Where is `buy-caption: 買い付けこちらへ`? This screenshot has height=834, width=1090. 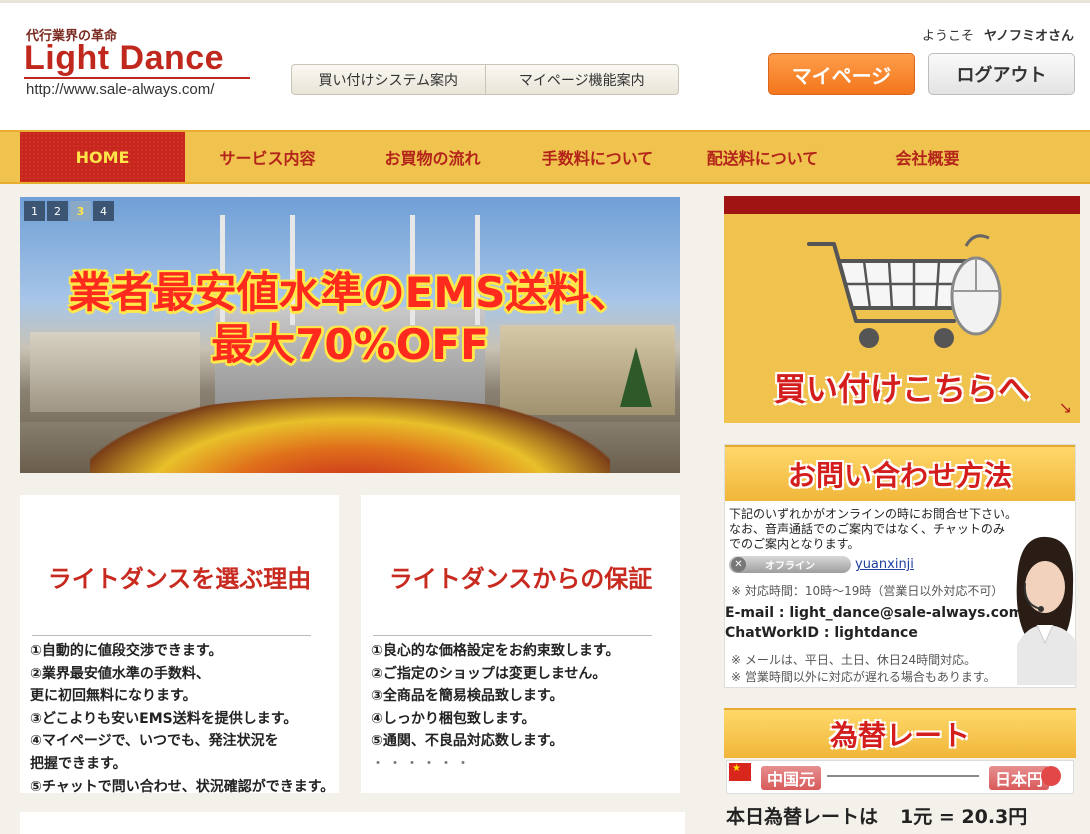 buy-caption: 買い付けこちらへ is located at coordinates (901, 389).